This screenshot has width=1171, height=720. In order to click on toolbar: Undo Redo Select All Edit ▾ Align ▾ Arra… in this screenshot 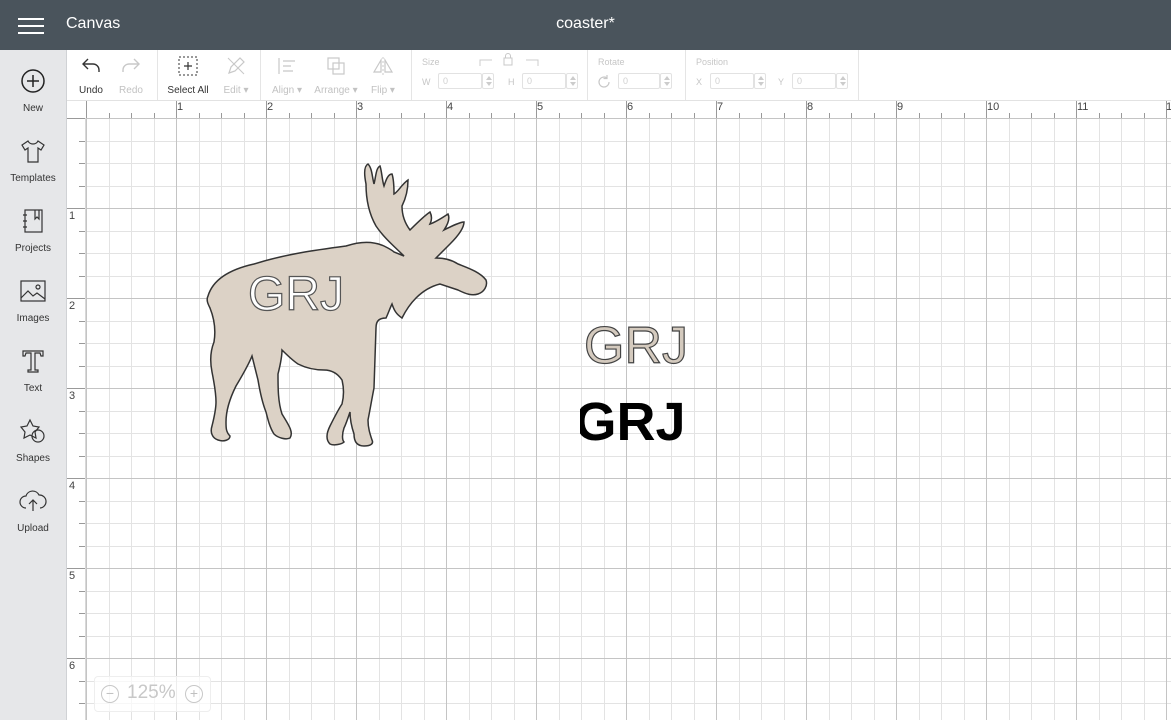, I will do `click(619, 75)`.